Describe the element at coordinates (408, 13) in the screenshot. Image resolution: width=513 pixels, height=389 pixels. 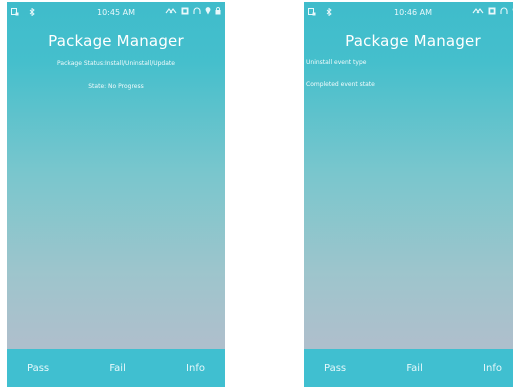
I see `status-bar: 10:46 AM` at that location.